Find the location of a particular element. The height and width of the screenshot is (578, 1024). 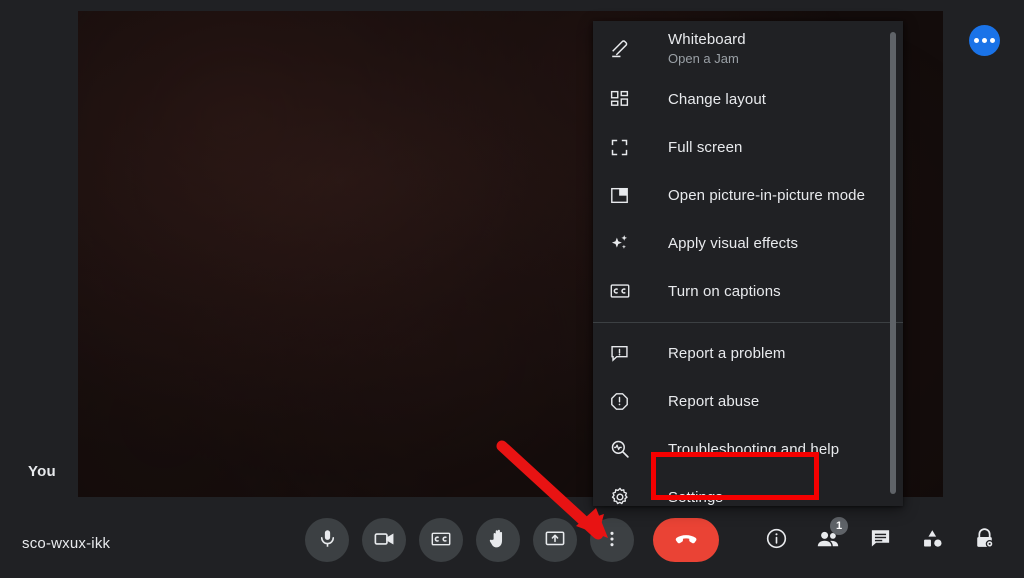

menu-item-label: Troubleshooting and help is located at coordinates (754, 449).